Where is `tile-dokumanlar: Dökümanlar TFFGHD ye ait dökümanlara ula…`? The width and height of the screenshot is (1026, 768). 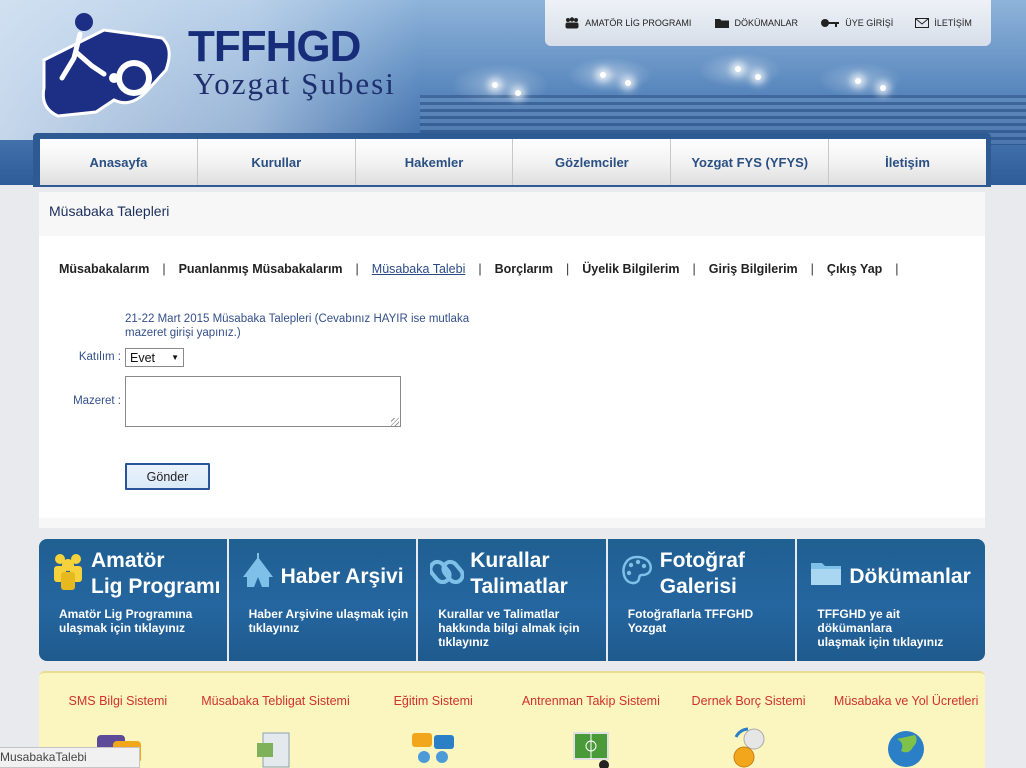 tile-dokumanlar: Dökümanlar TFFGHD ye ait dökümanlara ula… is located at coordinates (891, 600).